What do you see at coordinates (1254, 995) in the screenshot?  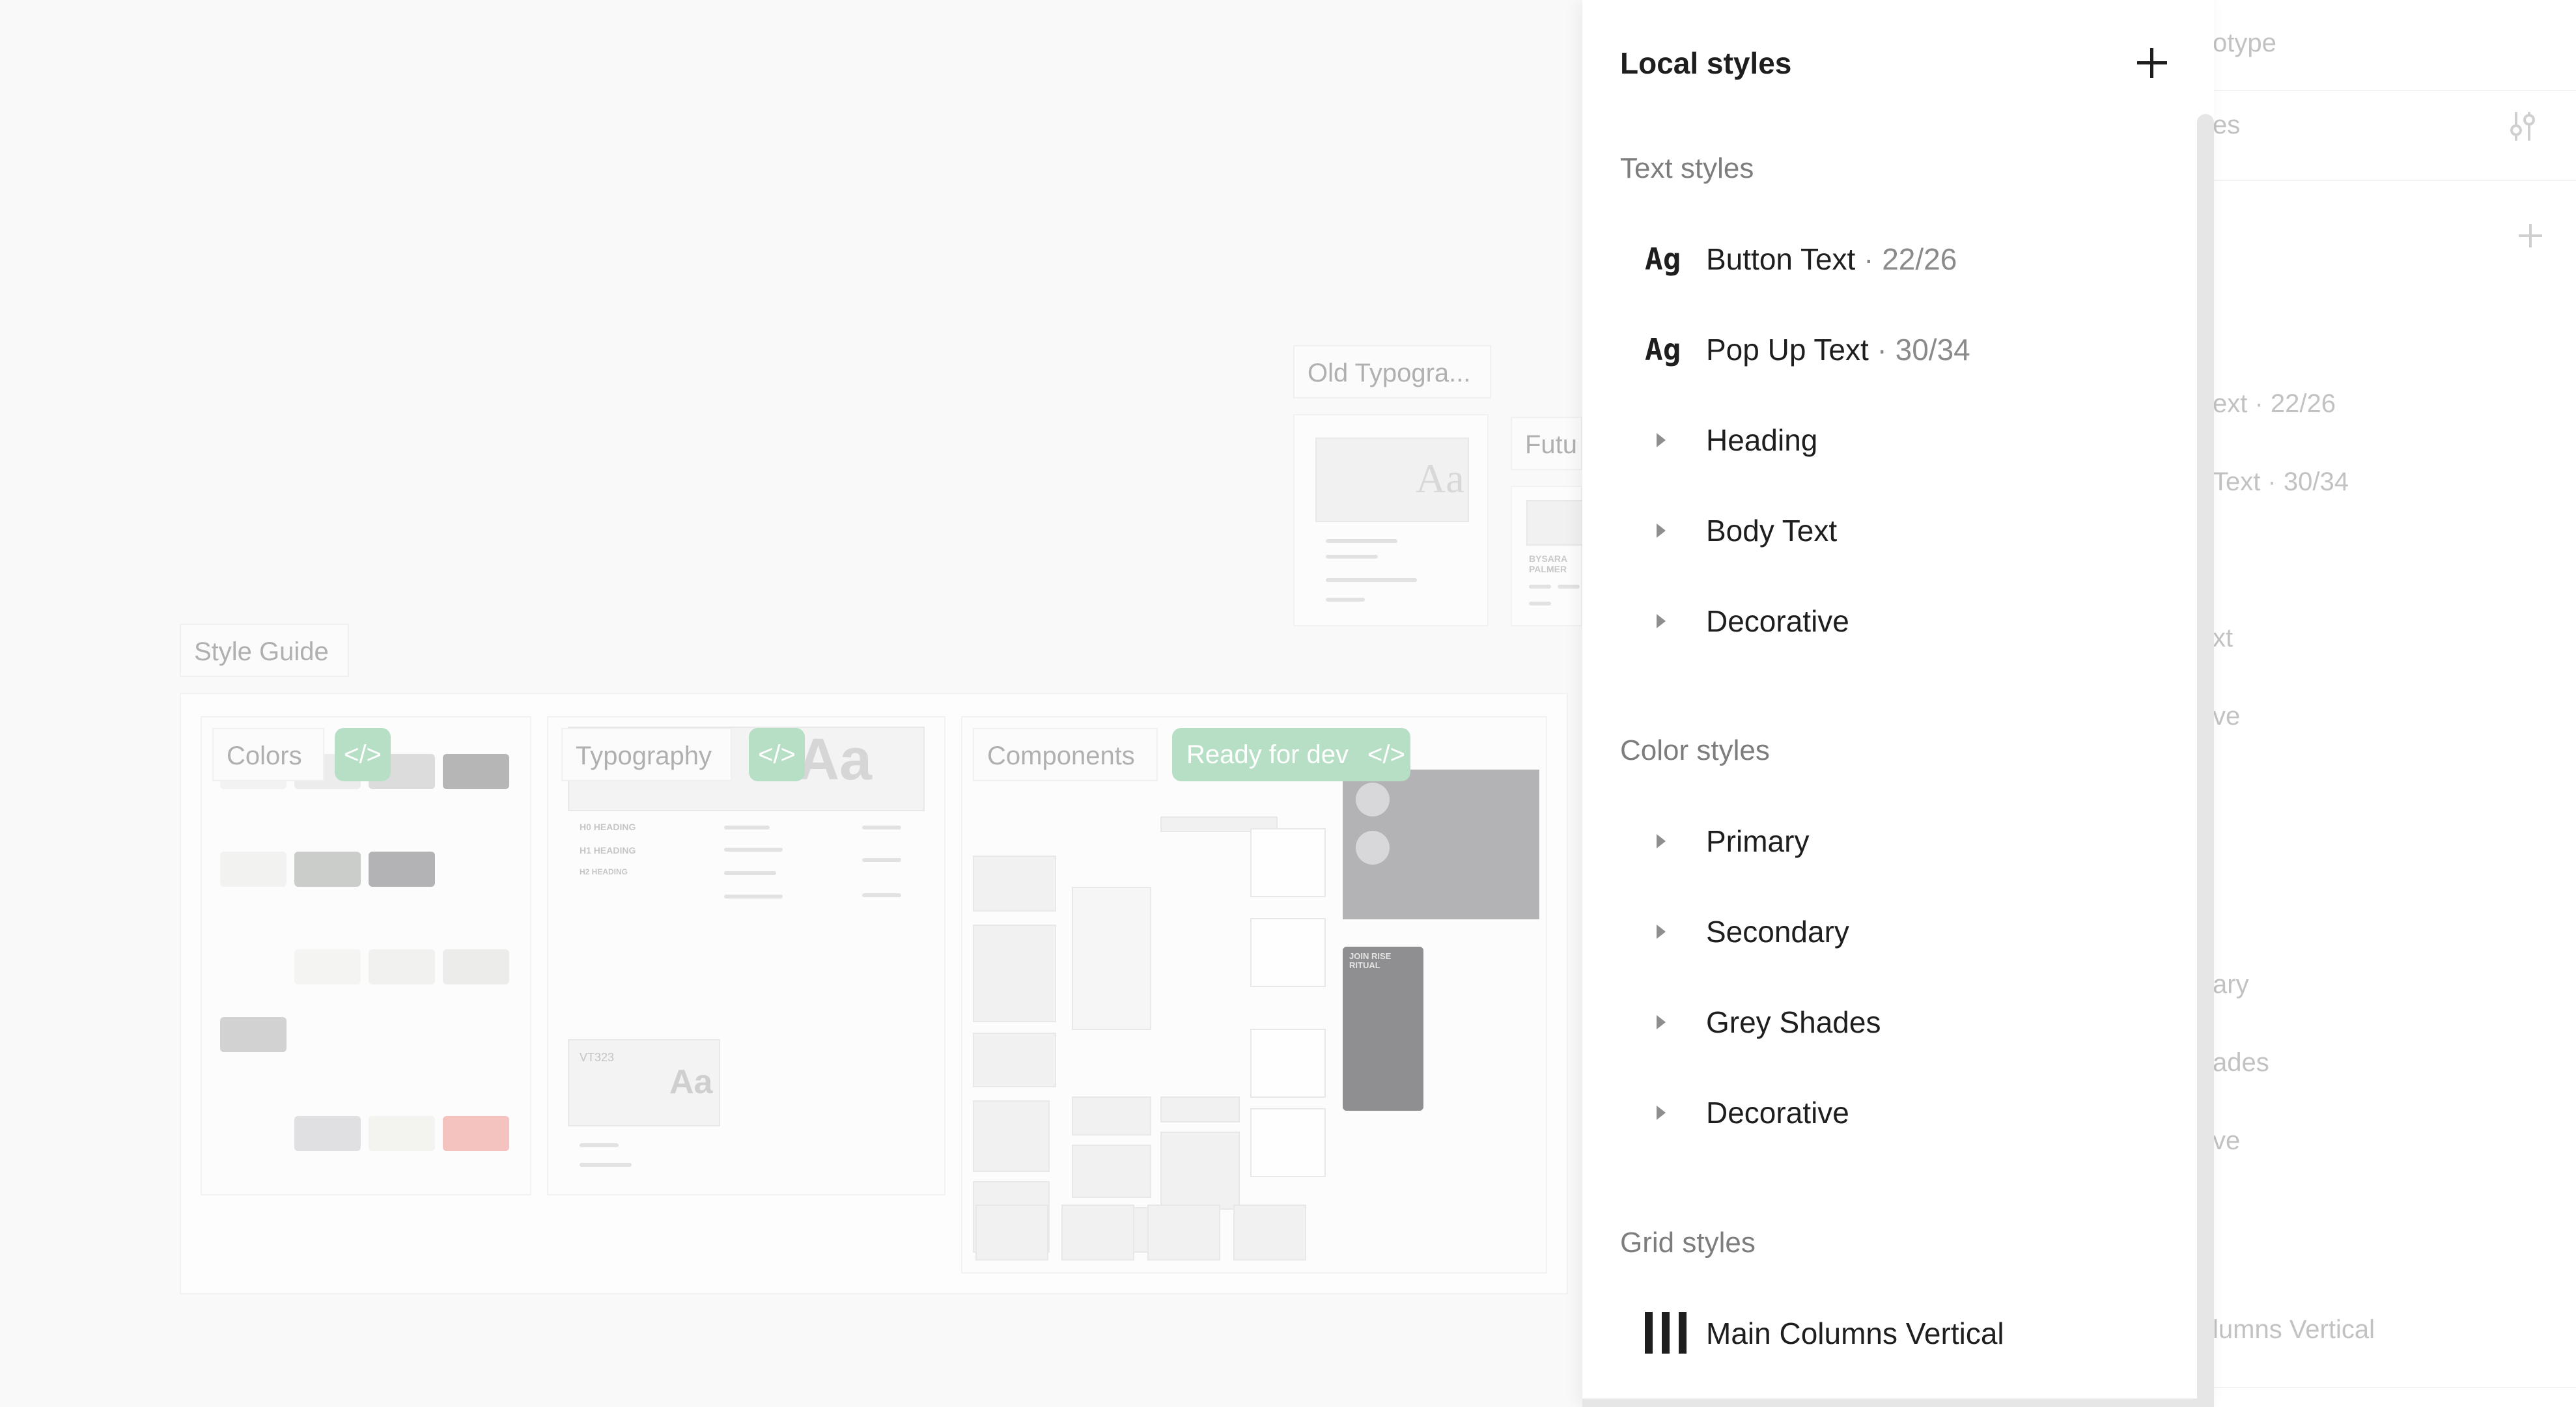 I see `frame-components: JOIN RISE RITUAL` at bounding box center [1254, 995].